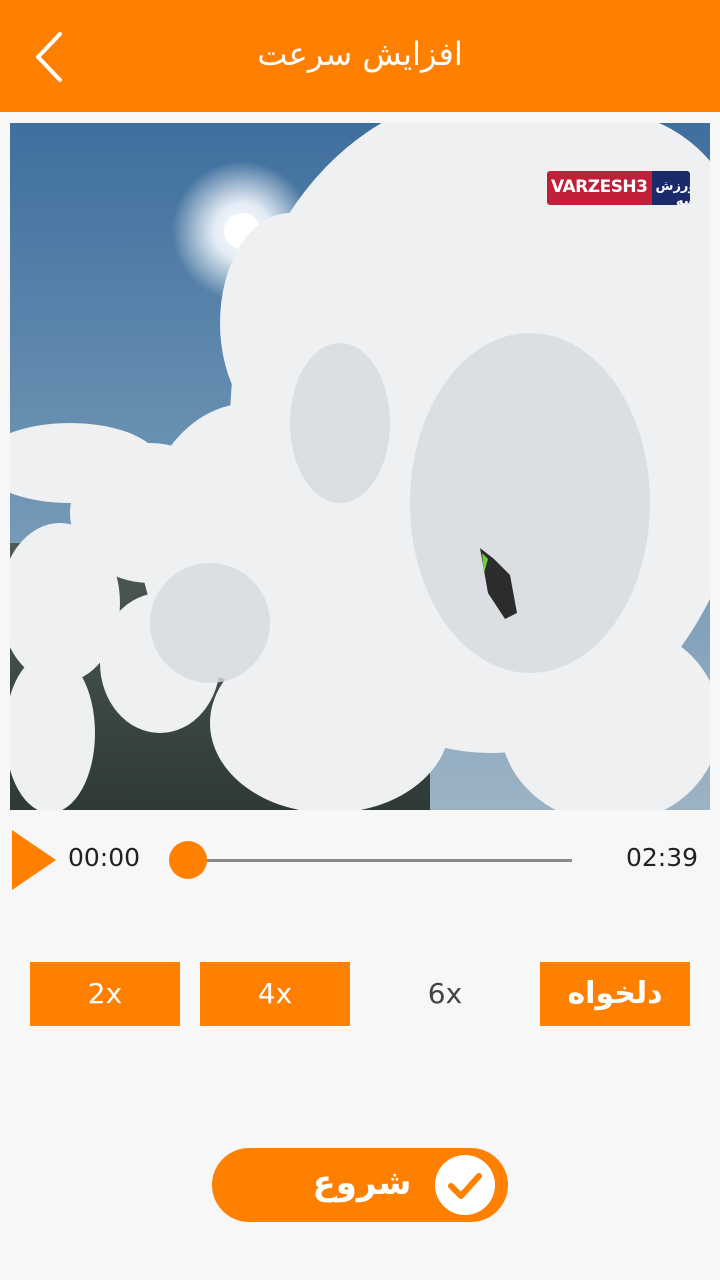  I want to click on start-button-label: شروع, so click(362, 1183).